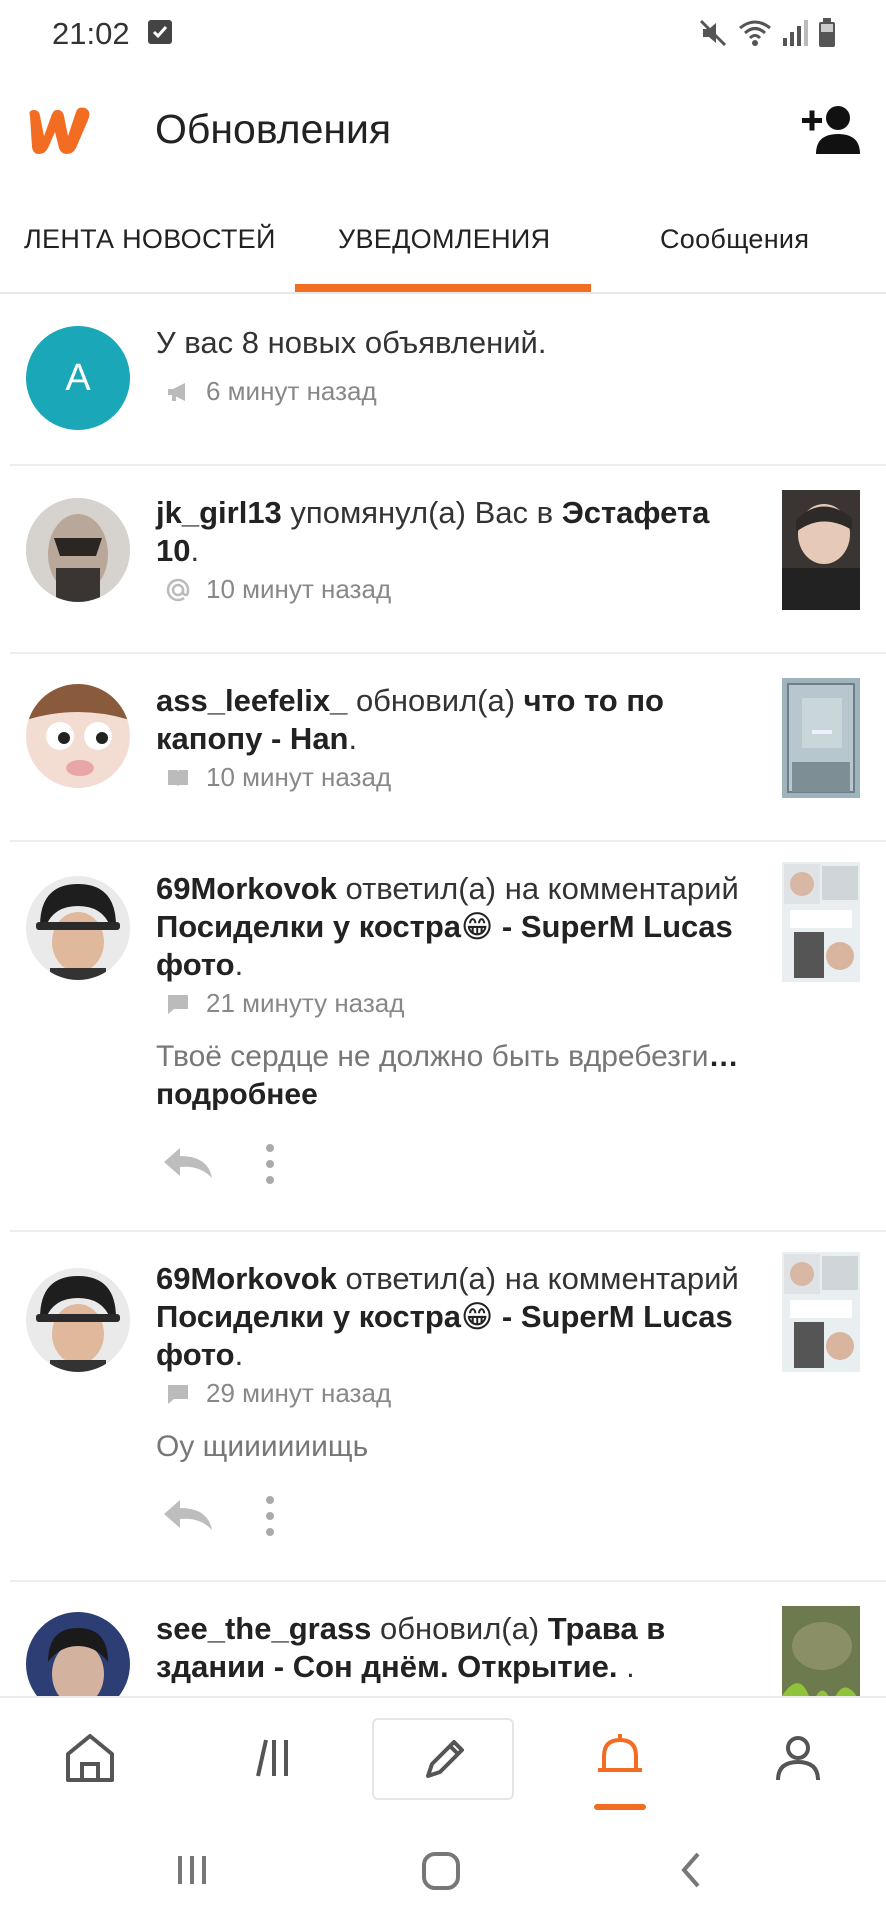 The height and width of the screenshot is (1920, 886). I want to click on status-icons, so click(767, 33).